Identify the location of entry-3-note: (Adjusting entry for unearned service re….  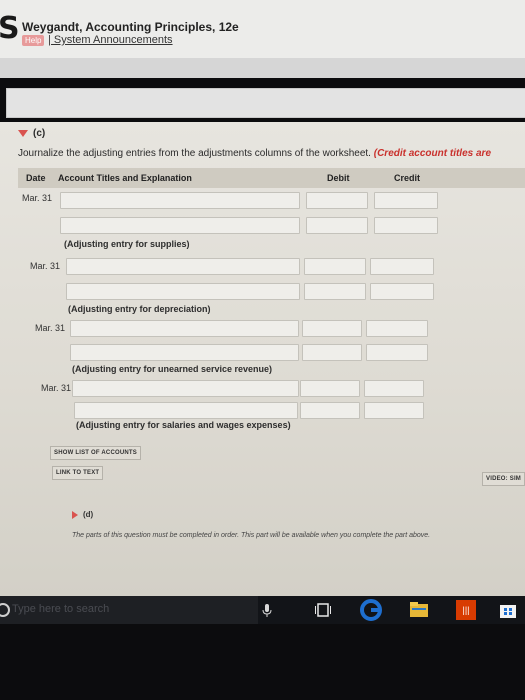
(172, 369).